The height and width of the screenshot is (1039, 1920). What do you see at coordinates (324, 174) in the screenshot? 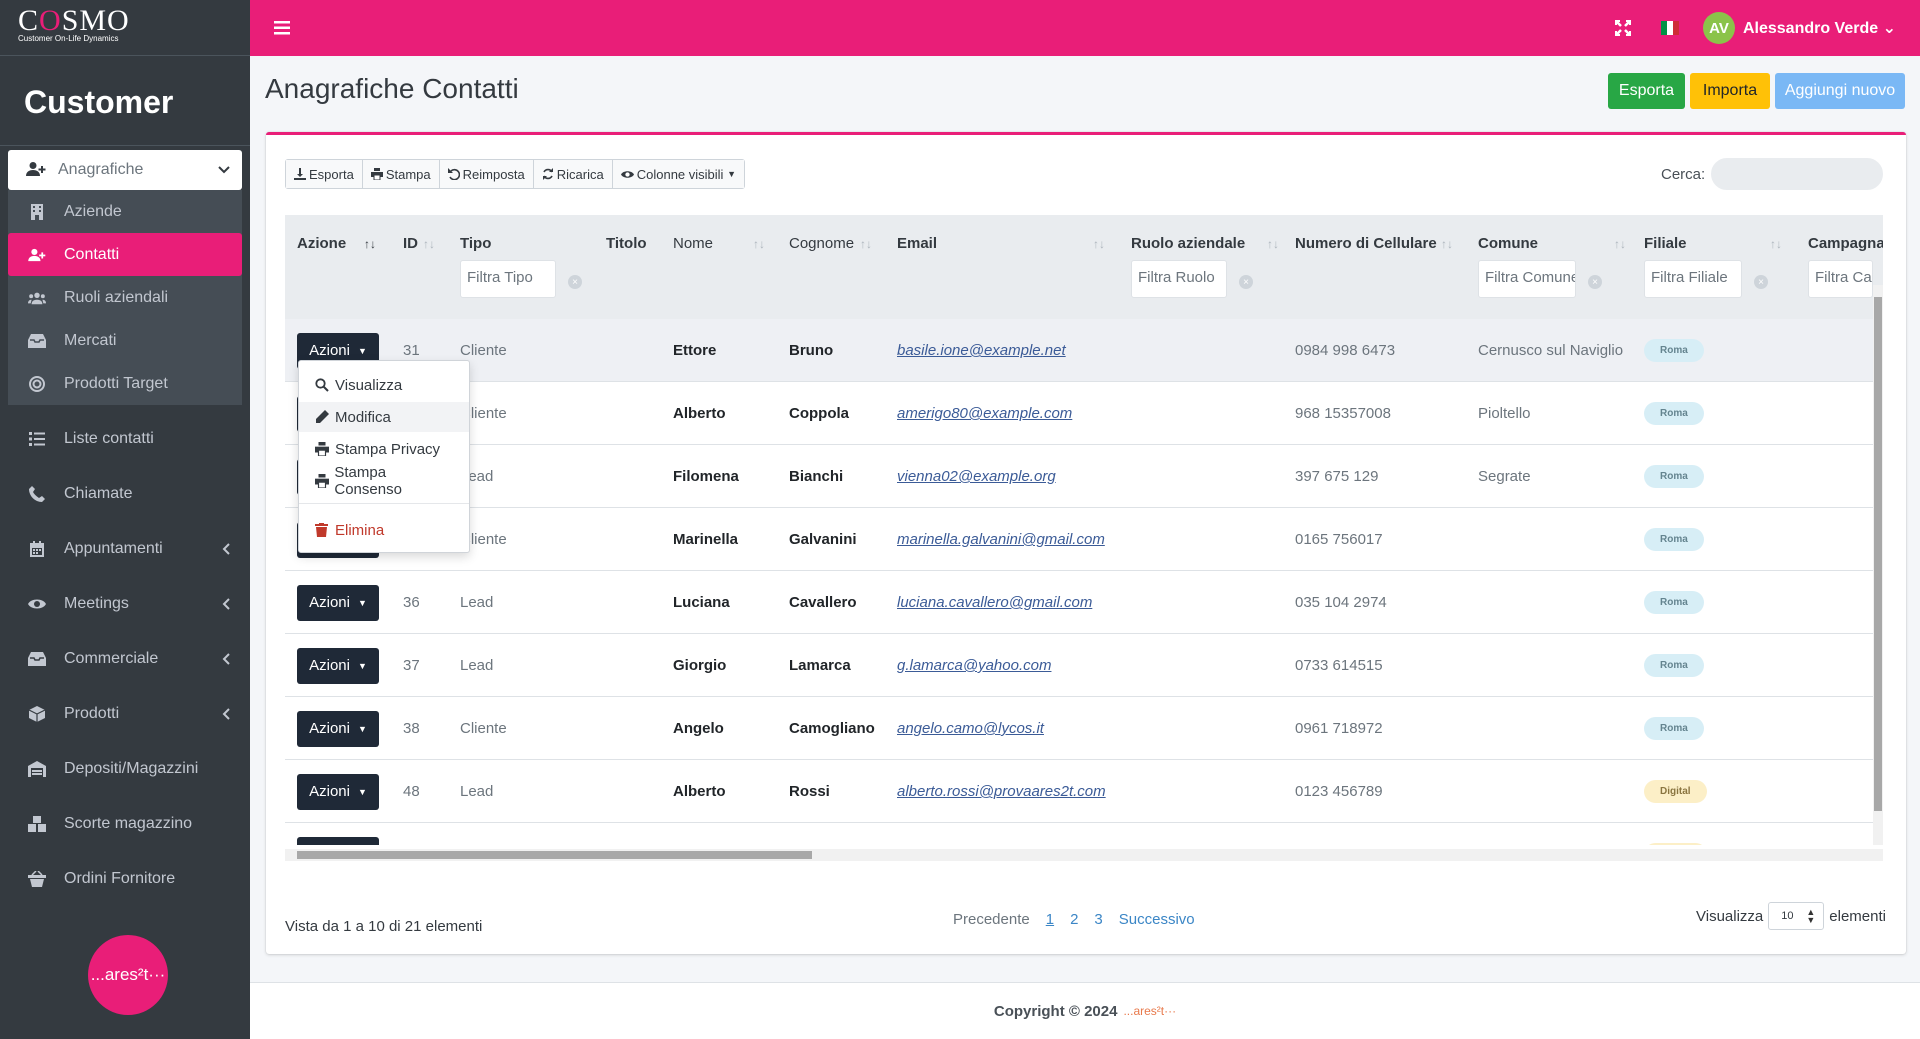
I see `toolbar-export-button: Esporta` at bounding box center [324, 174].